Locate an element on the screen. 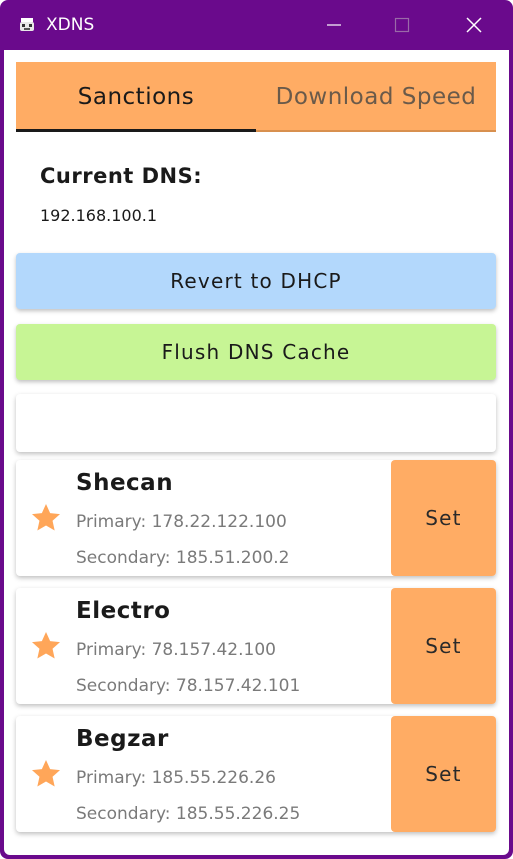 This screenshot has height=859, width=513. minimize-button is located at coordinates (334, 25).